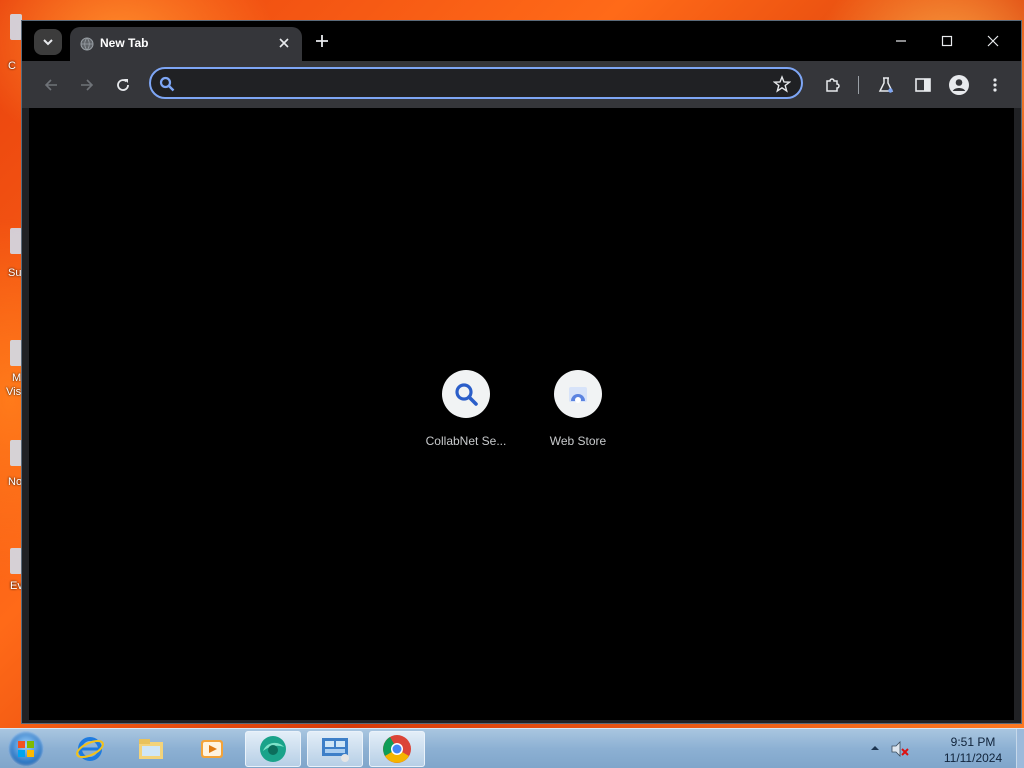 This screenshot has width=1024, height=768. I want to click on web-store-icon, so click(578, 395).